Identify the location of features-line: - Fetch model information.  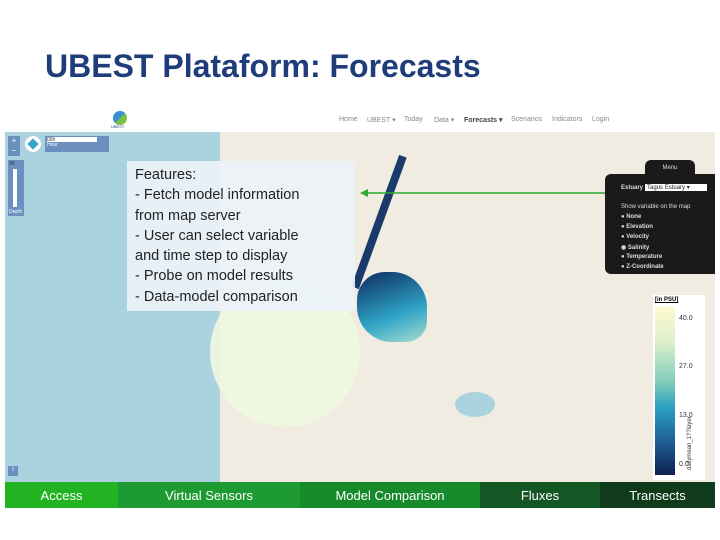
(217, 195).